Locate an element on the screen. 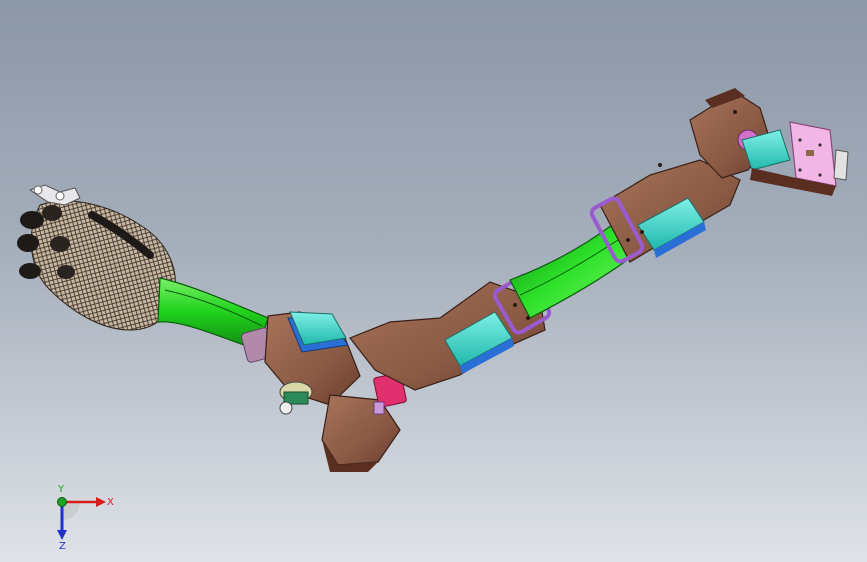 Image resolution: width=867 pixels, height=562 pixels. coordinate-triad: X Y Z is located at coordinates (80, 516).